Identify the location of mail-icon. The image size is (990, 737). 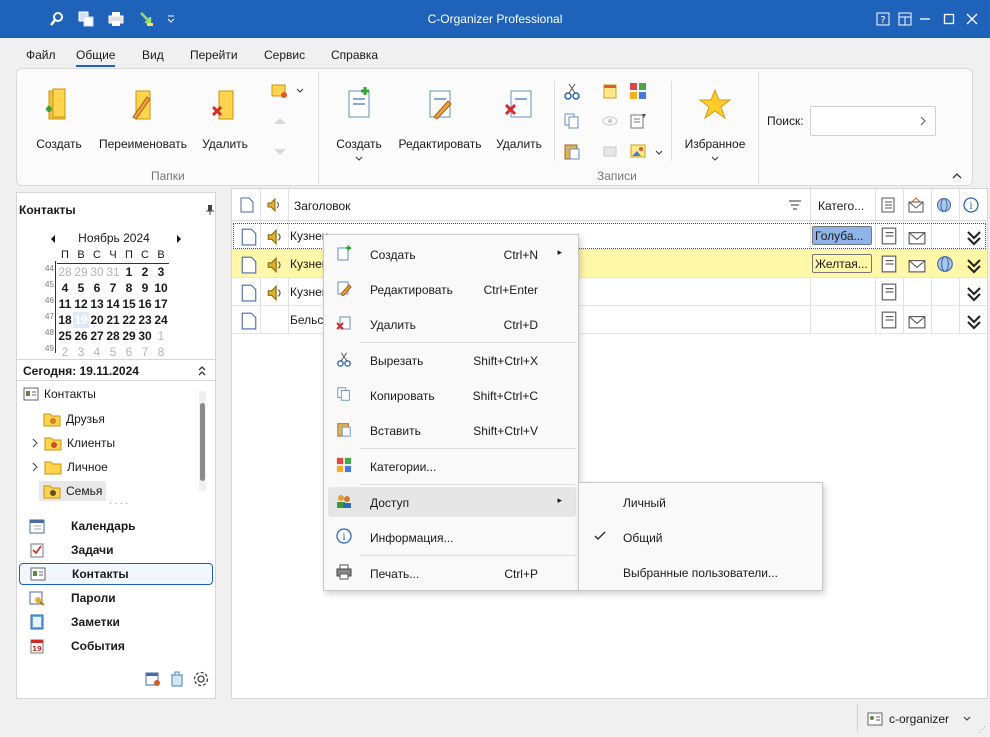
(916, 205).